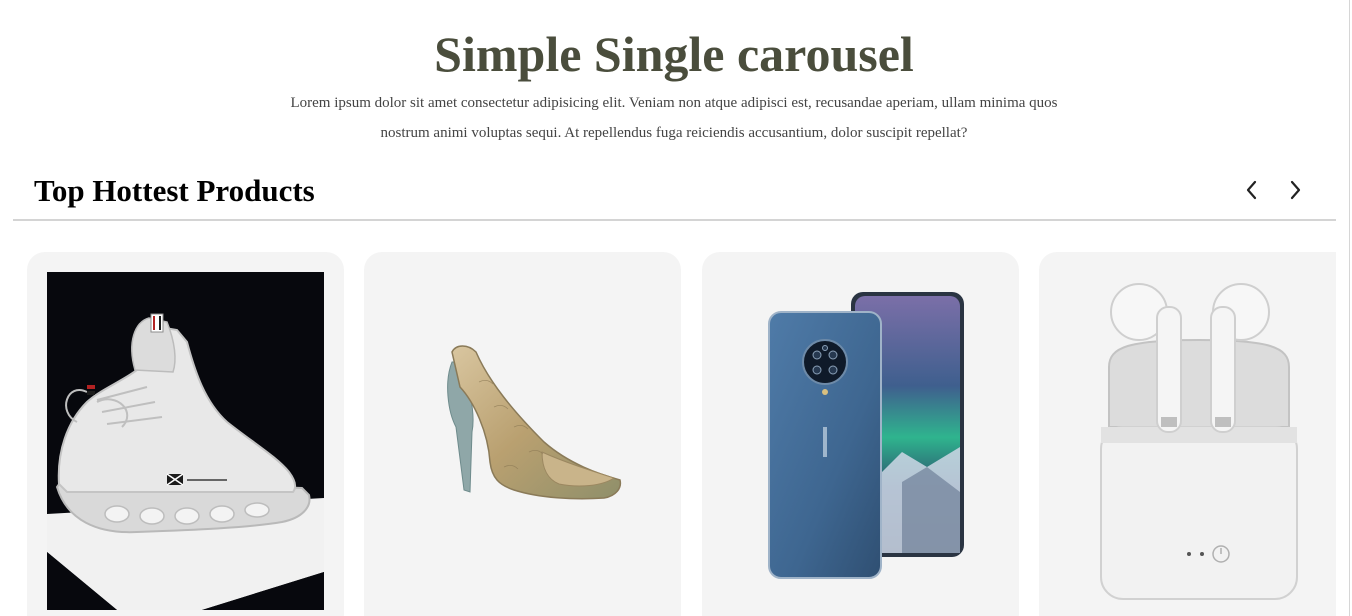 Image resolution: width=1352 pixels, height=616 pixels. I want to click on chevron-right-icon, so click(1295, 190).